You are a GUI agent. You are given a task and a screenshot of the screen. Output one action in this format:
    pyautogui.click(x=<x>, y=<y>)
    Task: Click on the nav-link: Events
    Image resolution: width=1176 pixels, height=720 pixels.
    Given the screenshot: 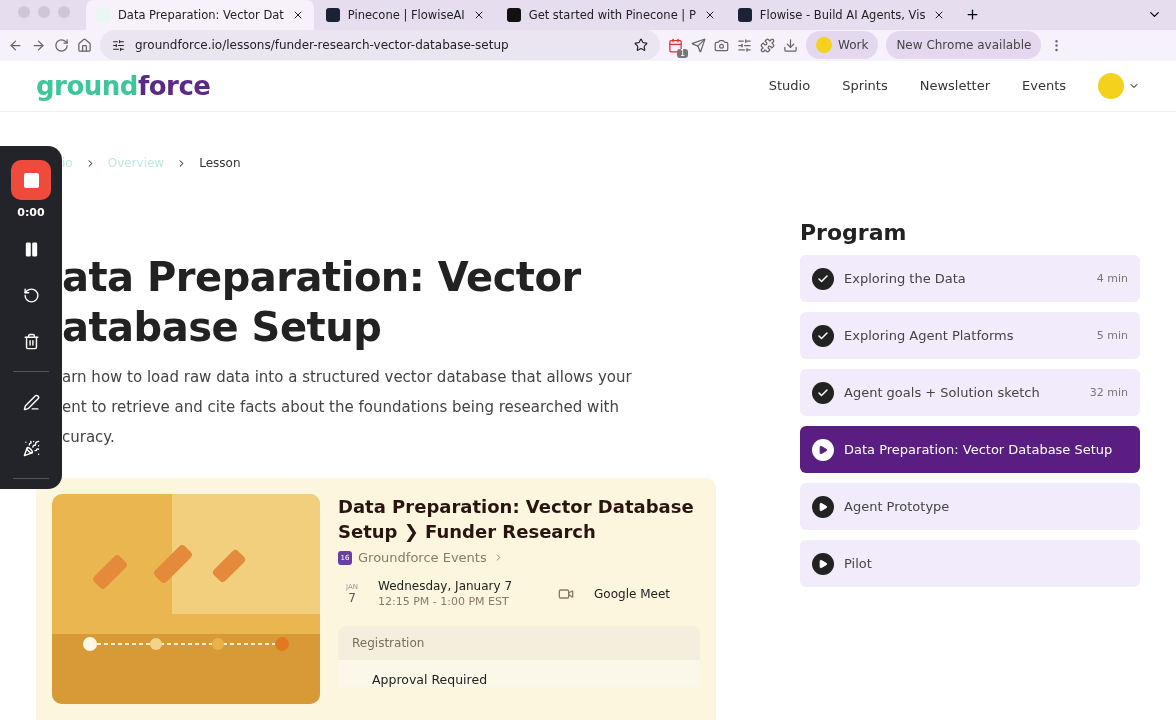 What is the action you would take?
    pyautogui.click(x=1044, y=86)
    